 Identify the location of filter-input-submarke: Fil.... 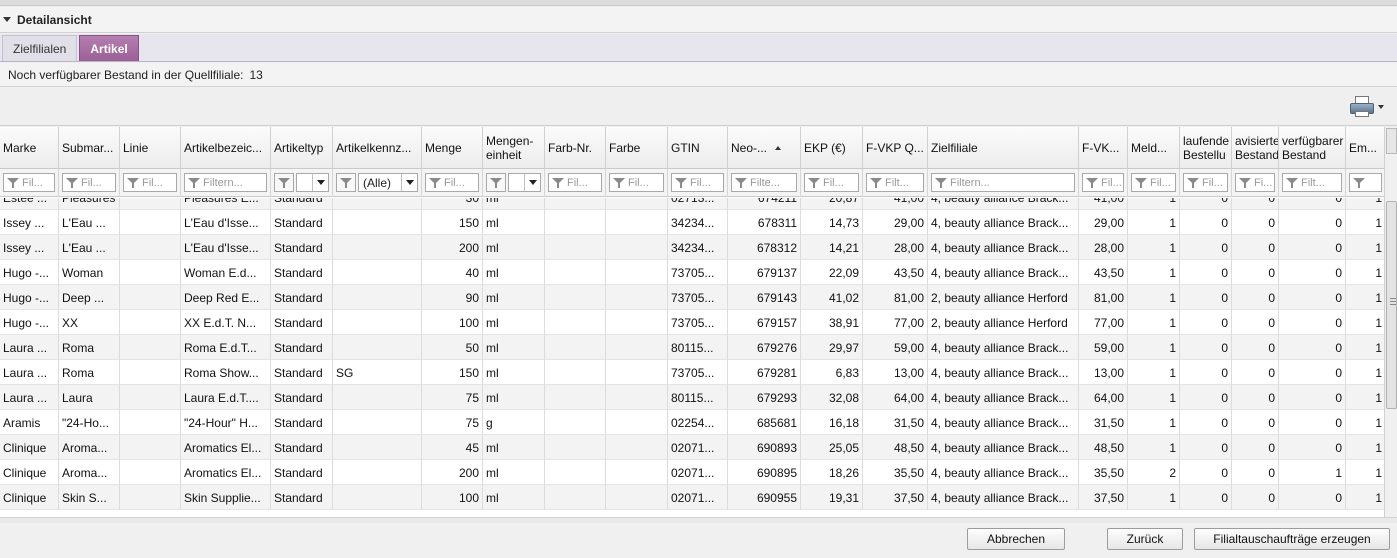
(89, 182).